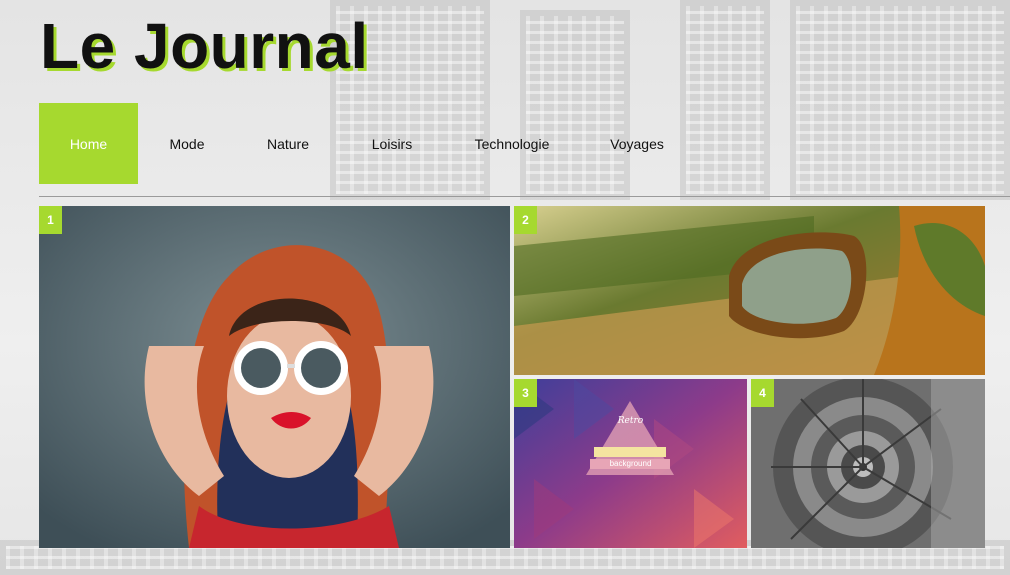  Describe the element at coordinates (630, 421) in the screenshot. I see `retro-label: Retro` at that location.